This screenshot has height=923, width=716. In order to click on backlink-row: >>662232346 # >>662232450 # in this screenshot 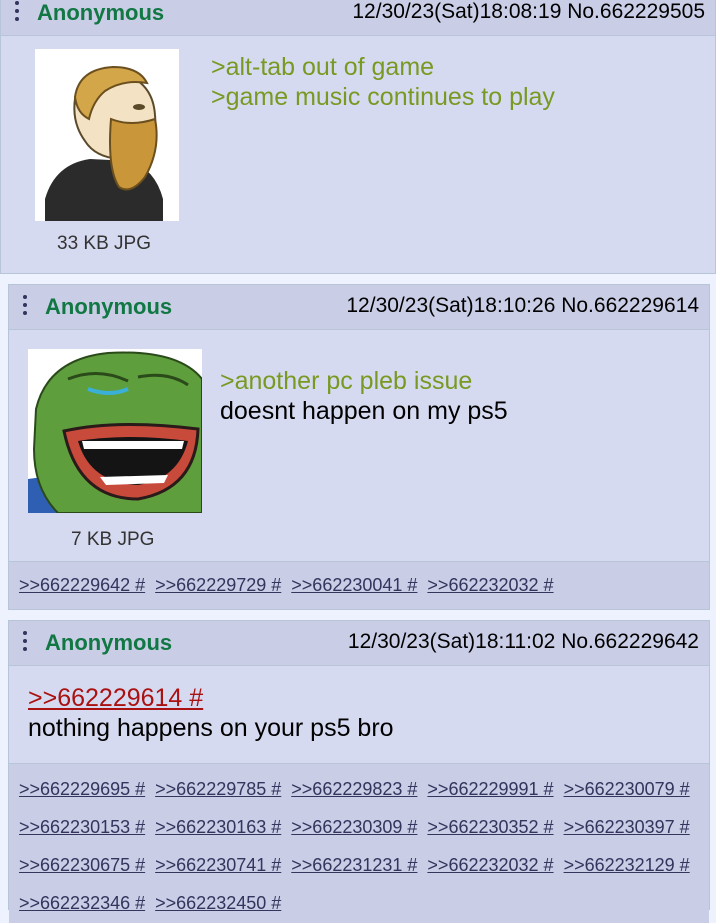, I will do `click(359, 903)`.